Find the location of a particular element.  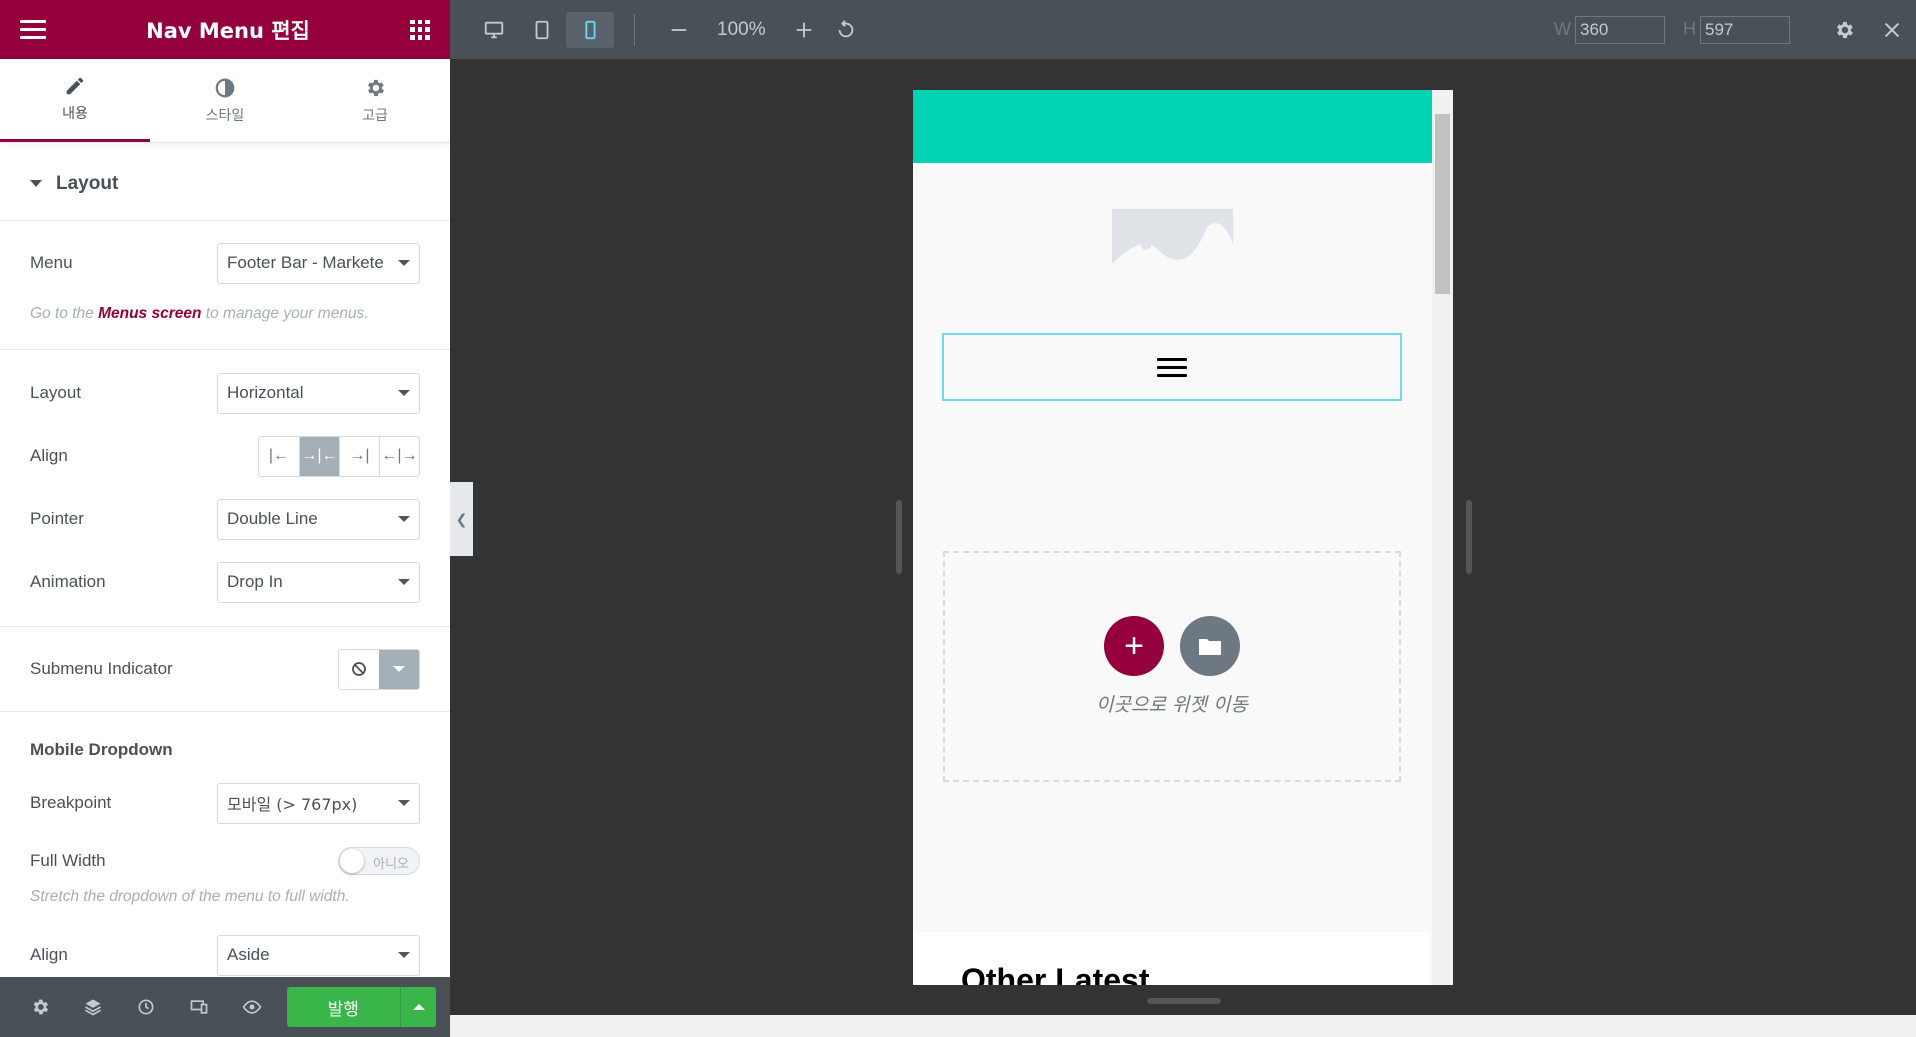

desktop-view-button is located at coordinates (494, 30).